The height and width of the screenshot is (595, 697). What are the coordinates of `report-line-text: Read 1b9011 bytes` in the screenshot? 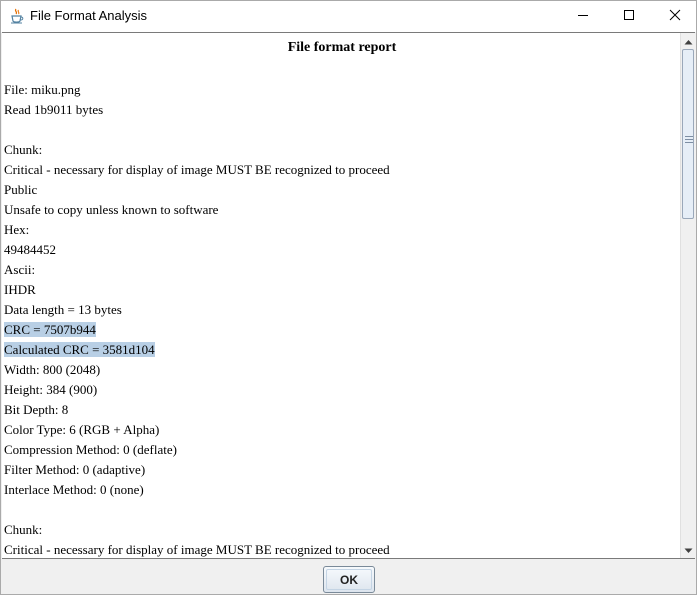 It's located at (54, 109).